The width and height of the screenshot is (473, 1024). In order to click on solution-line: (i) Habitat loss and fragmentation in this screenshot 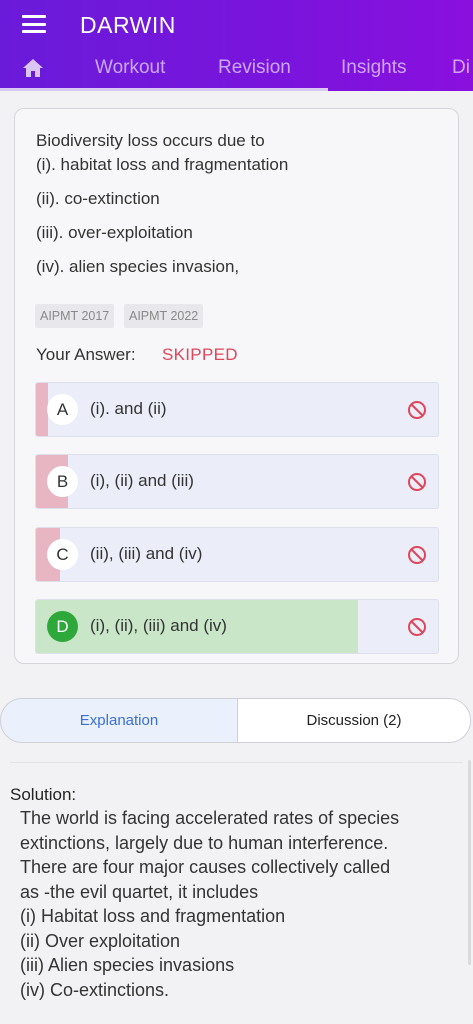, I will do `click(153, 916)`.